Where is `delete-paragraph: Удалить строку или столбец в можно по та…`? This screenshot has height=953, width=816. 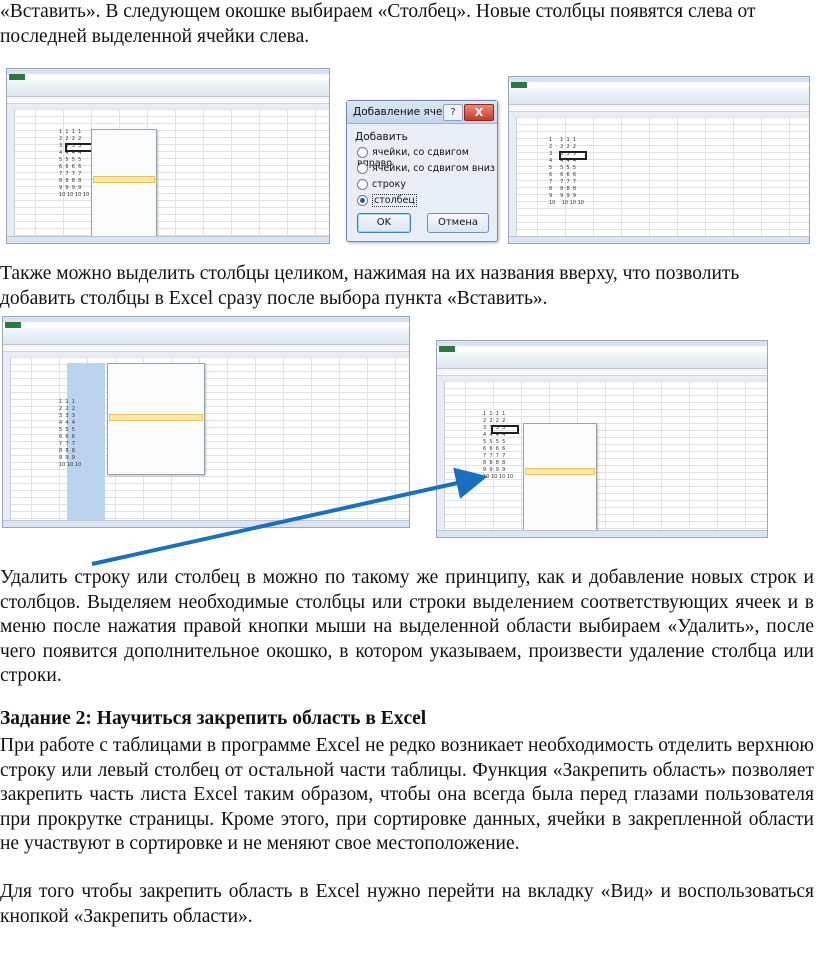
delete-paragraph: Удалить строку или столбец в можно по та… is located at coordinates (407, 627).